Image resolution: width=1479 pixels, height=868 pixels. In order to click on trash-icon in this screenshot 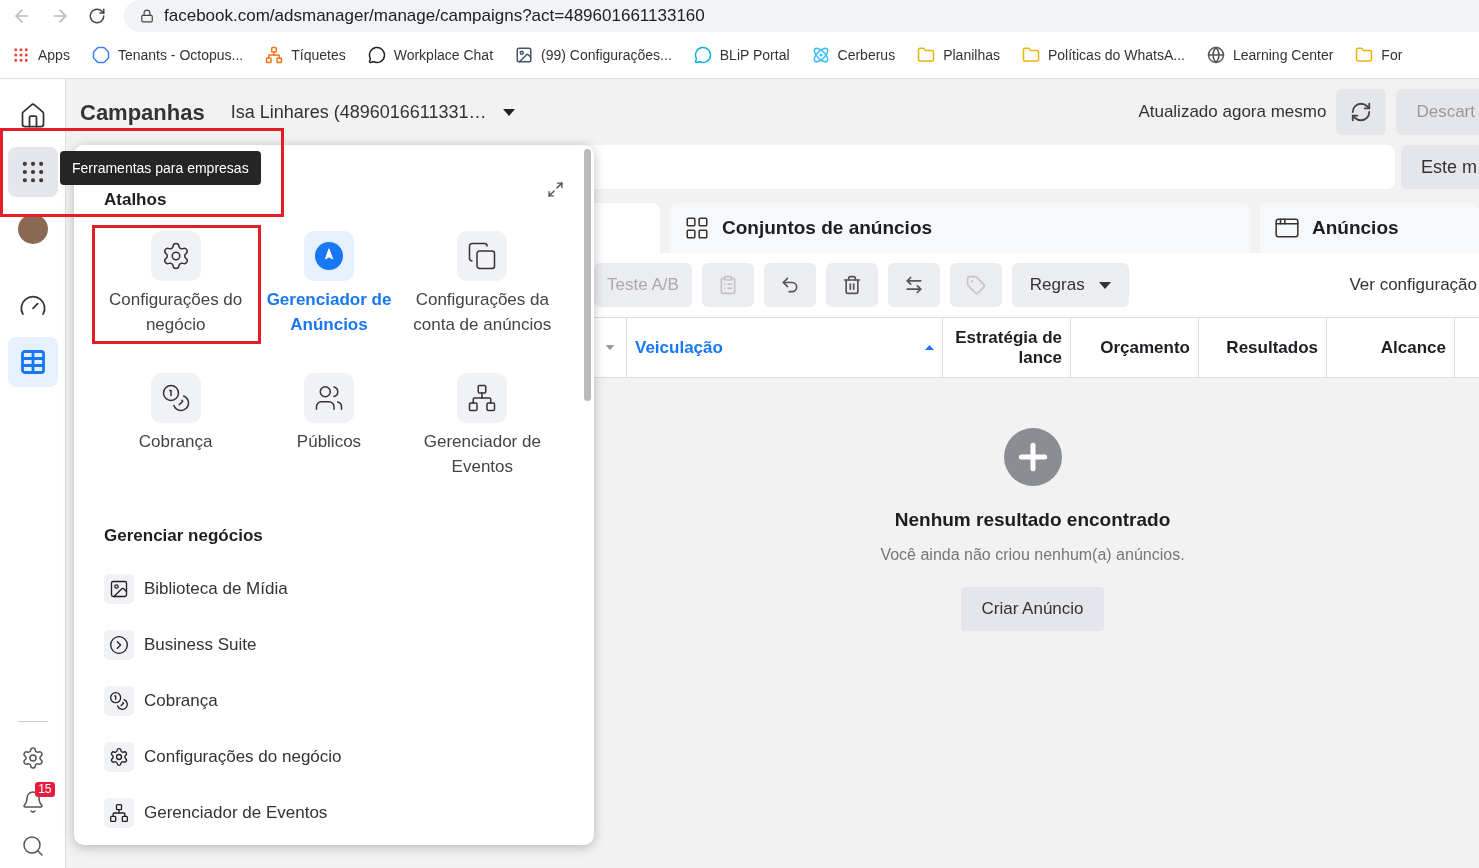, I will do `click(851, 285)`.